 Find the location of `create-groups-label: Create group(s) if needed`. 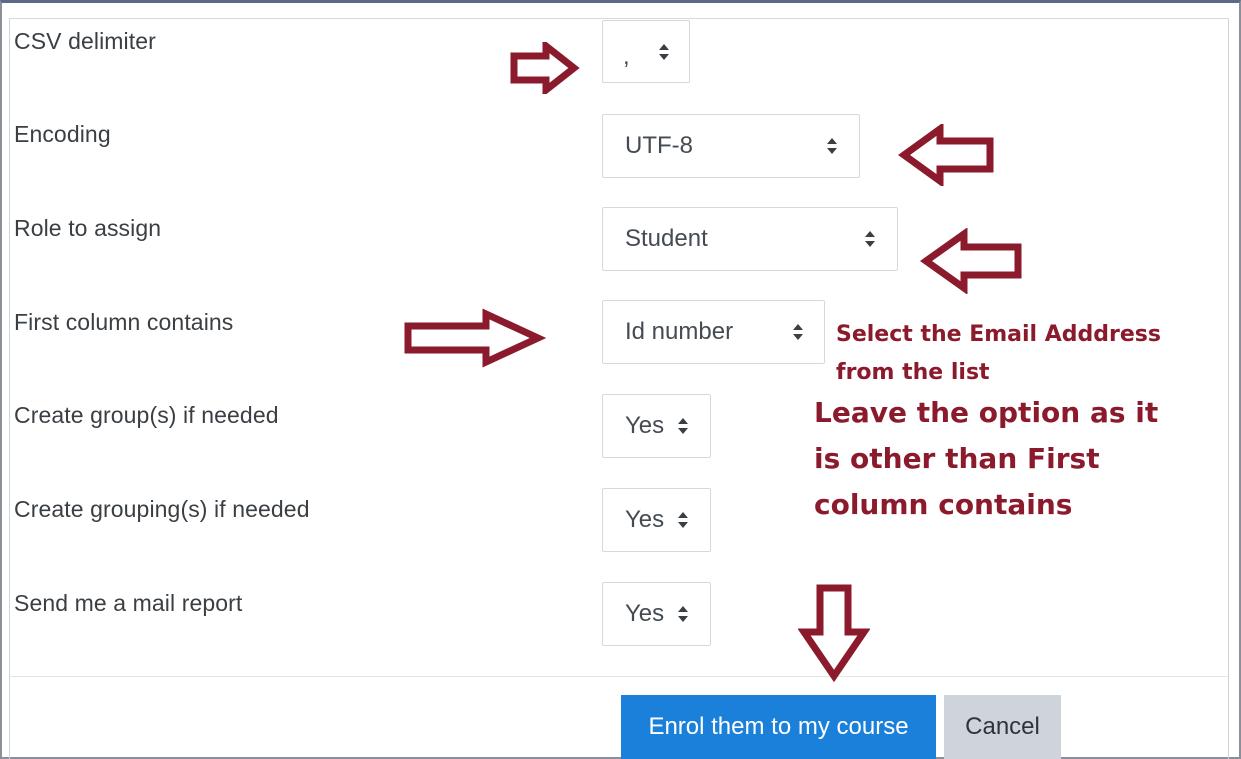

create-groups-label: Create group(s) if needed is located at coordinates (146, 415).